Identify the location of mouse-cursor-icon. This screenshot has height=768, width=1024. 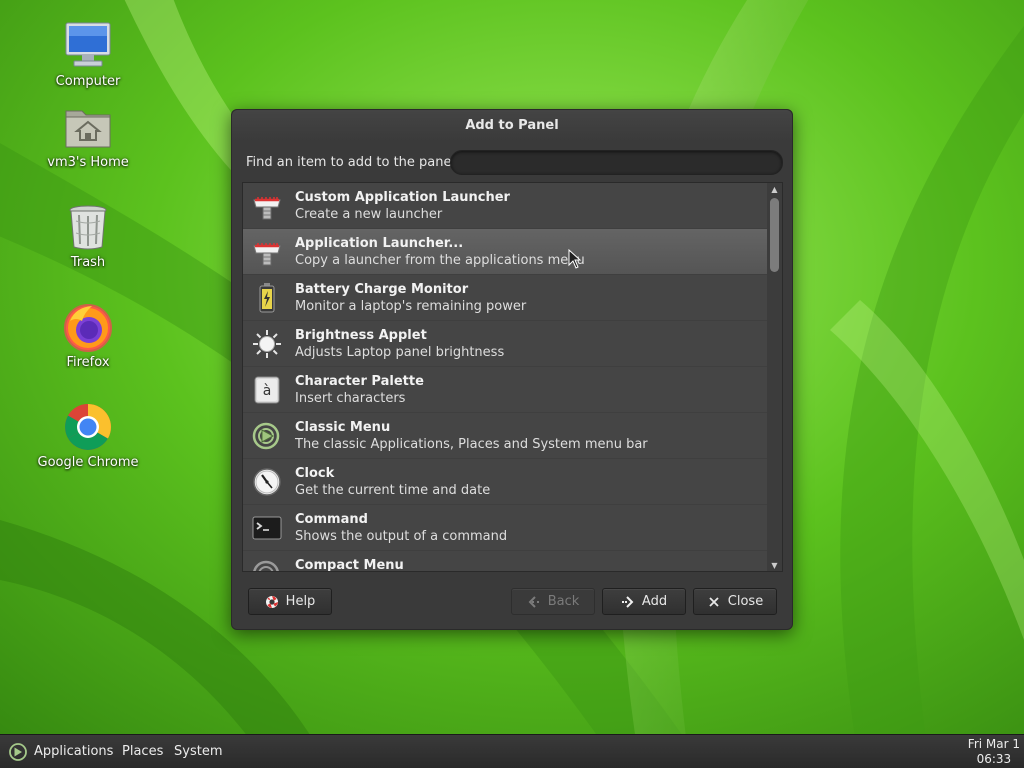
(575, 259).